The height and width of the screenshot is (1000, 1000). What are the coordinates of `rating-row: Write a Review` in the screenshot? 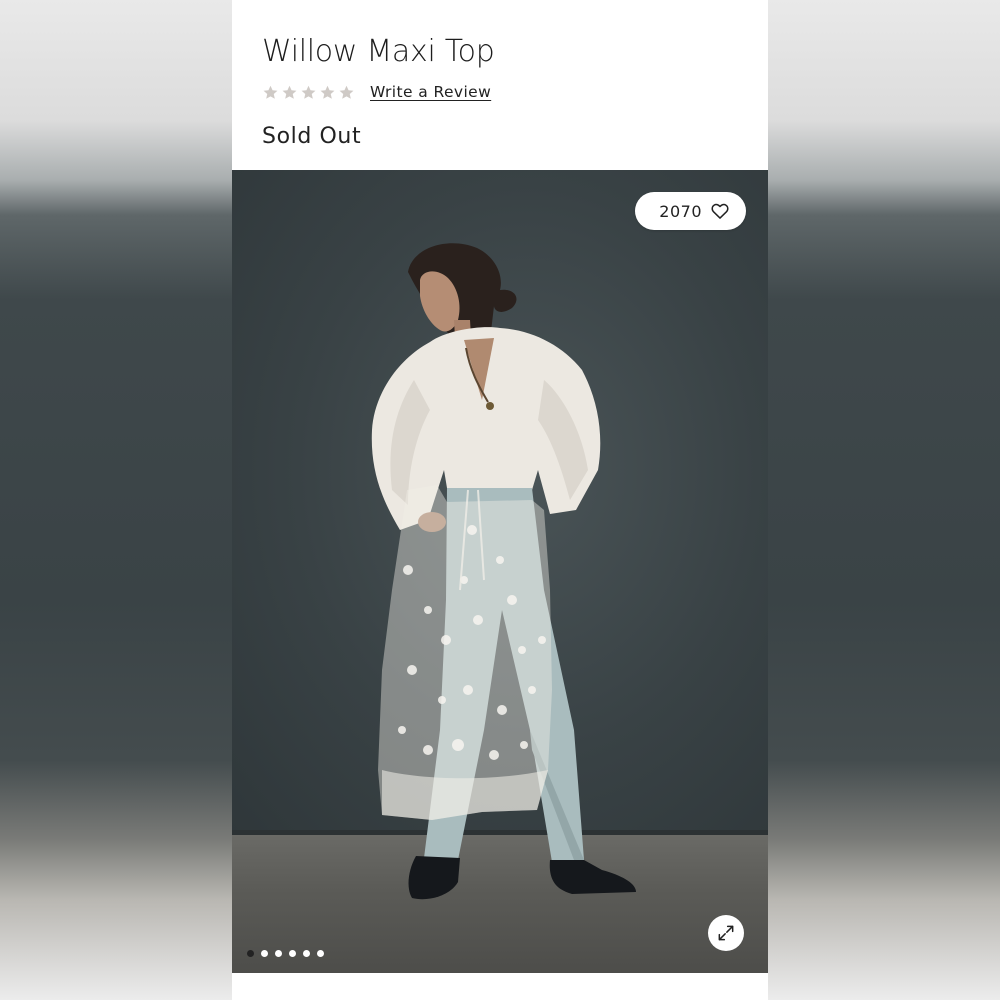 It's located at (376, 92).